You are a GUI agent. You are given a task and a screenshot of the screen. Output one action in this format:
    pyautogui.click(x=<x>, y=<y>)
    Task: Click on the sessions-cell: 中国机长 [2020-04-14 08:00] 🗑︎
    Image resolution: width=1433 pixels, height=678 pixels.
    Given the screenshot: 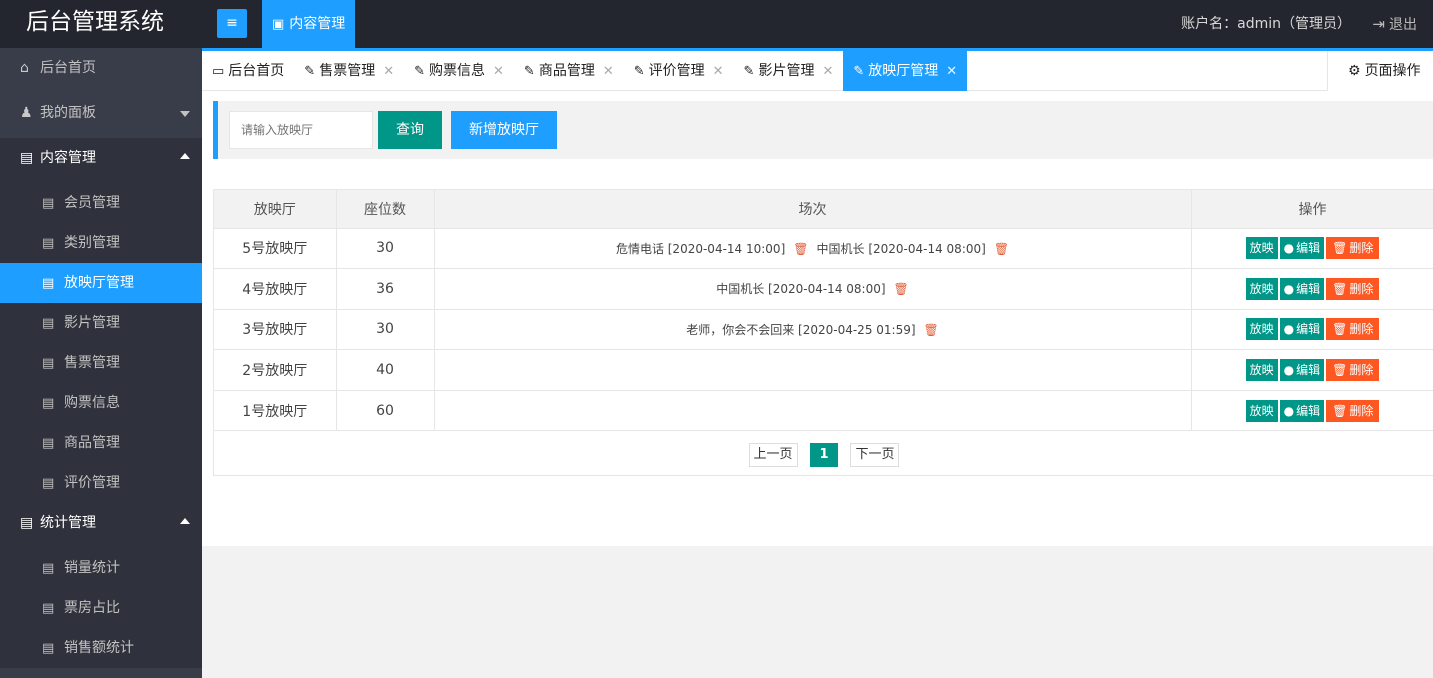 What is the action you would take?
    pyautogui.click(x=813, y=289)
    